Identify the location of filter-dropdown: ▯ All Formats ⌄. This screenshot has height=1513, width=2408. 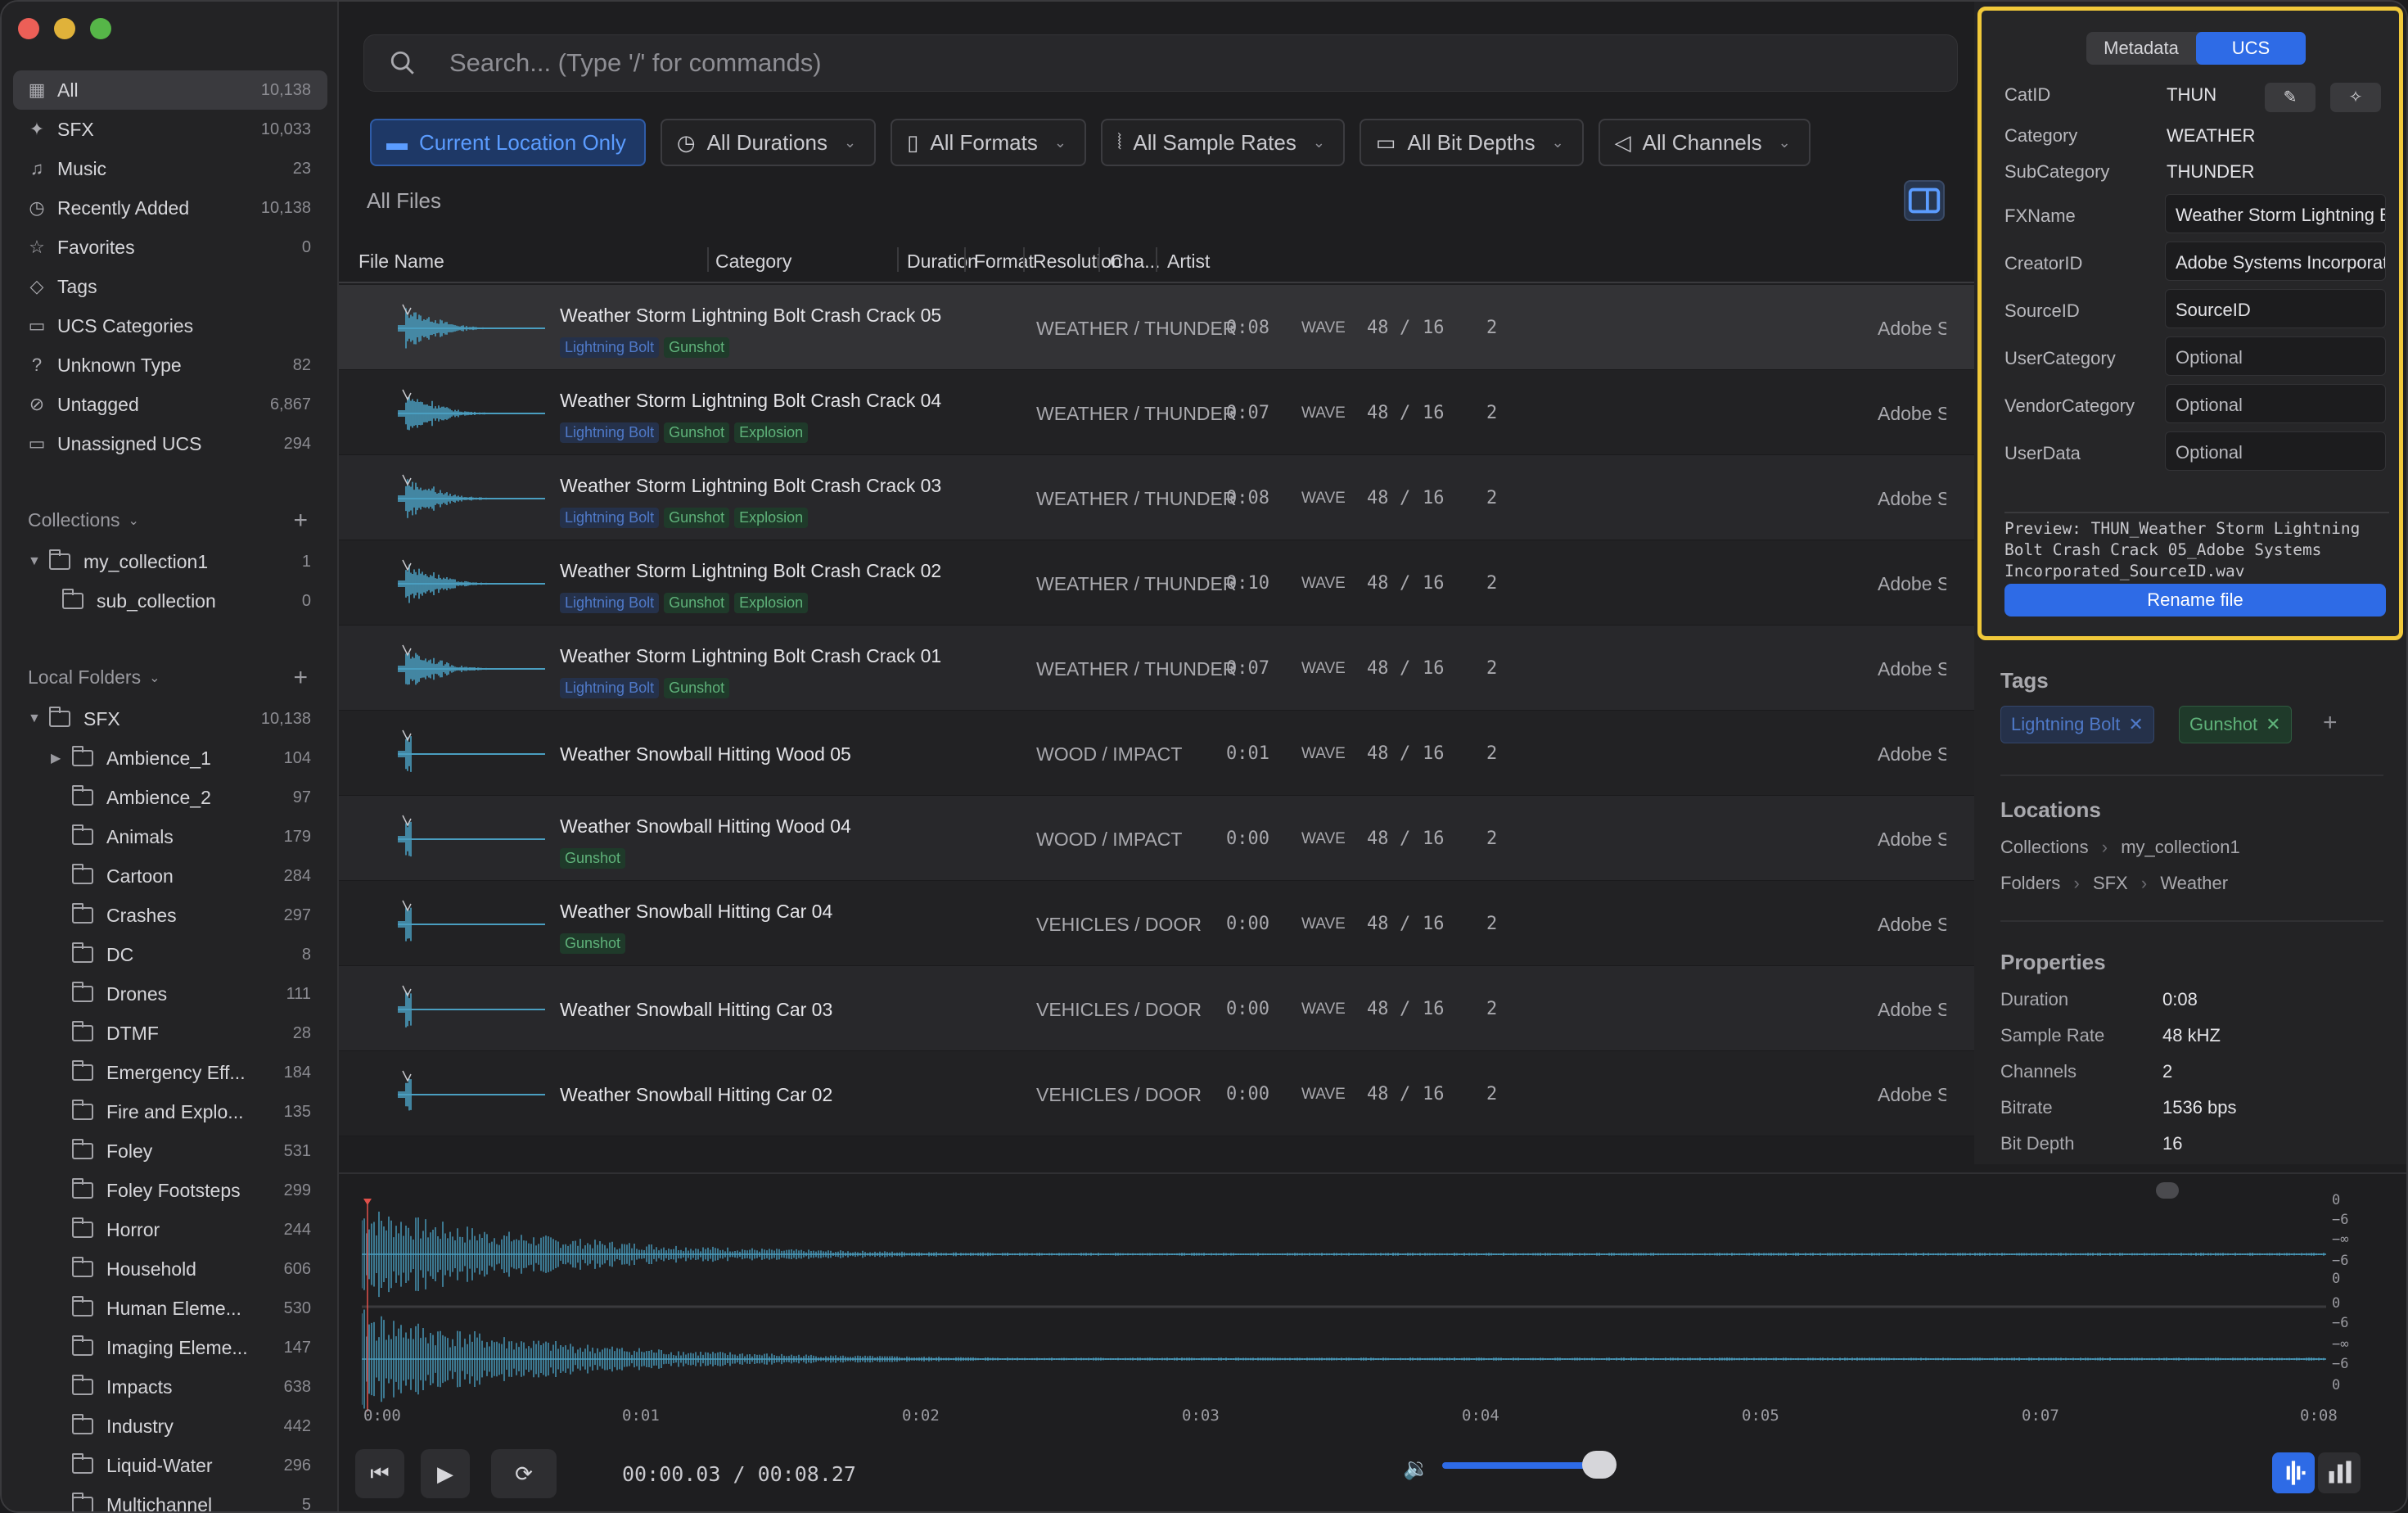
(988, 142).